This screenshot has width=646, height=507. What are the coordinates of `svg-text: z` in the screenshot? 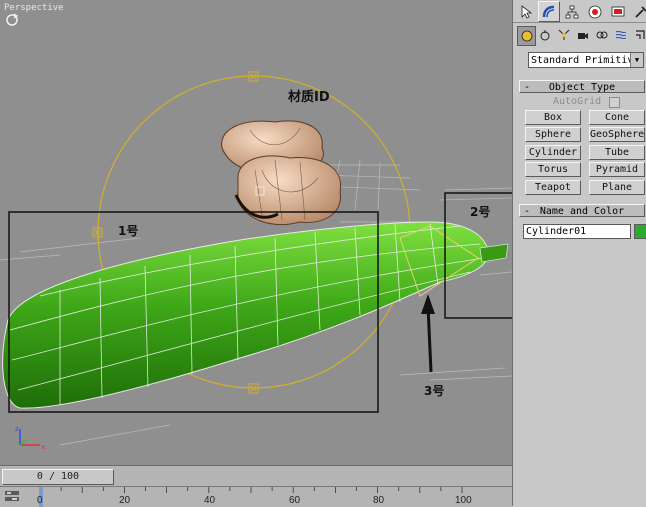 It's located at (17, 429).